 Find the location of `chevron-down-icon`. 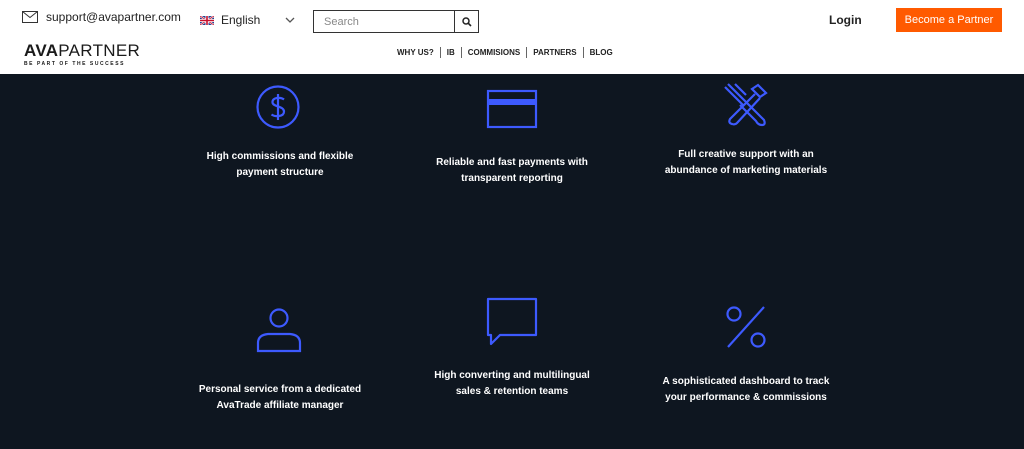

chevron-down-icon is located at coordinates (290, 20).